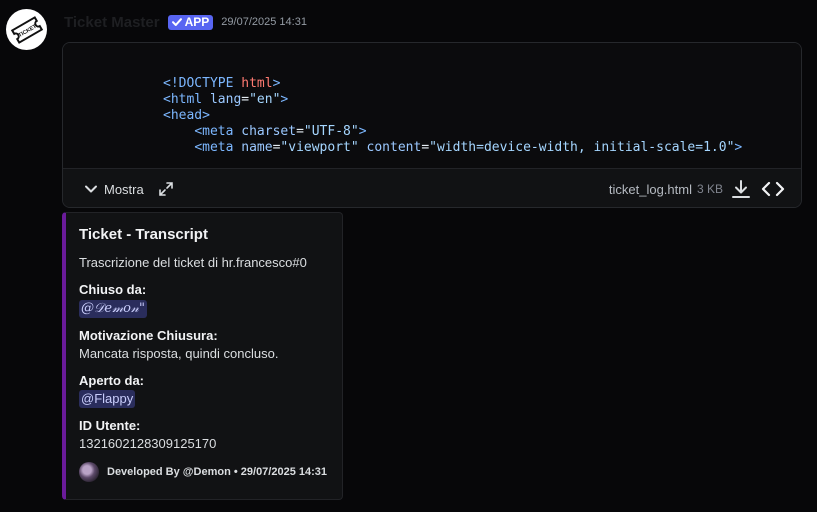  What do you see at coordinates (148, 335) in the screenshot?
I see `field-name: Motivazione Chiusura:` at bounding box center [148, 335].